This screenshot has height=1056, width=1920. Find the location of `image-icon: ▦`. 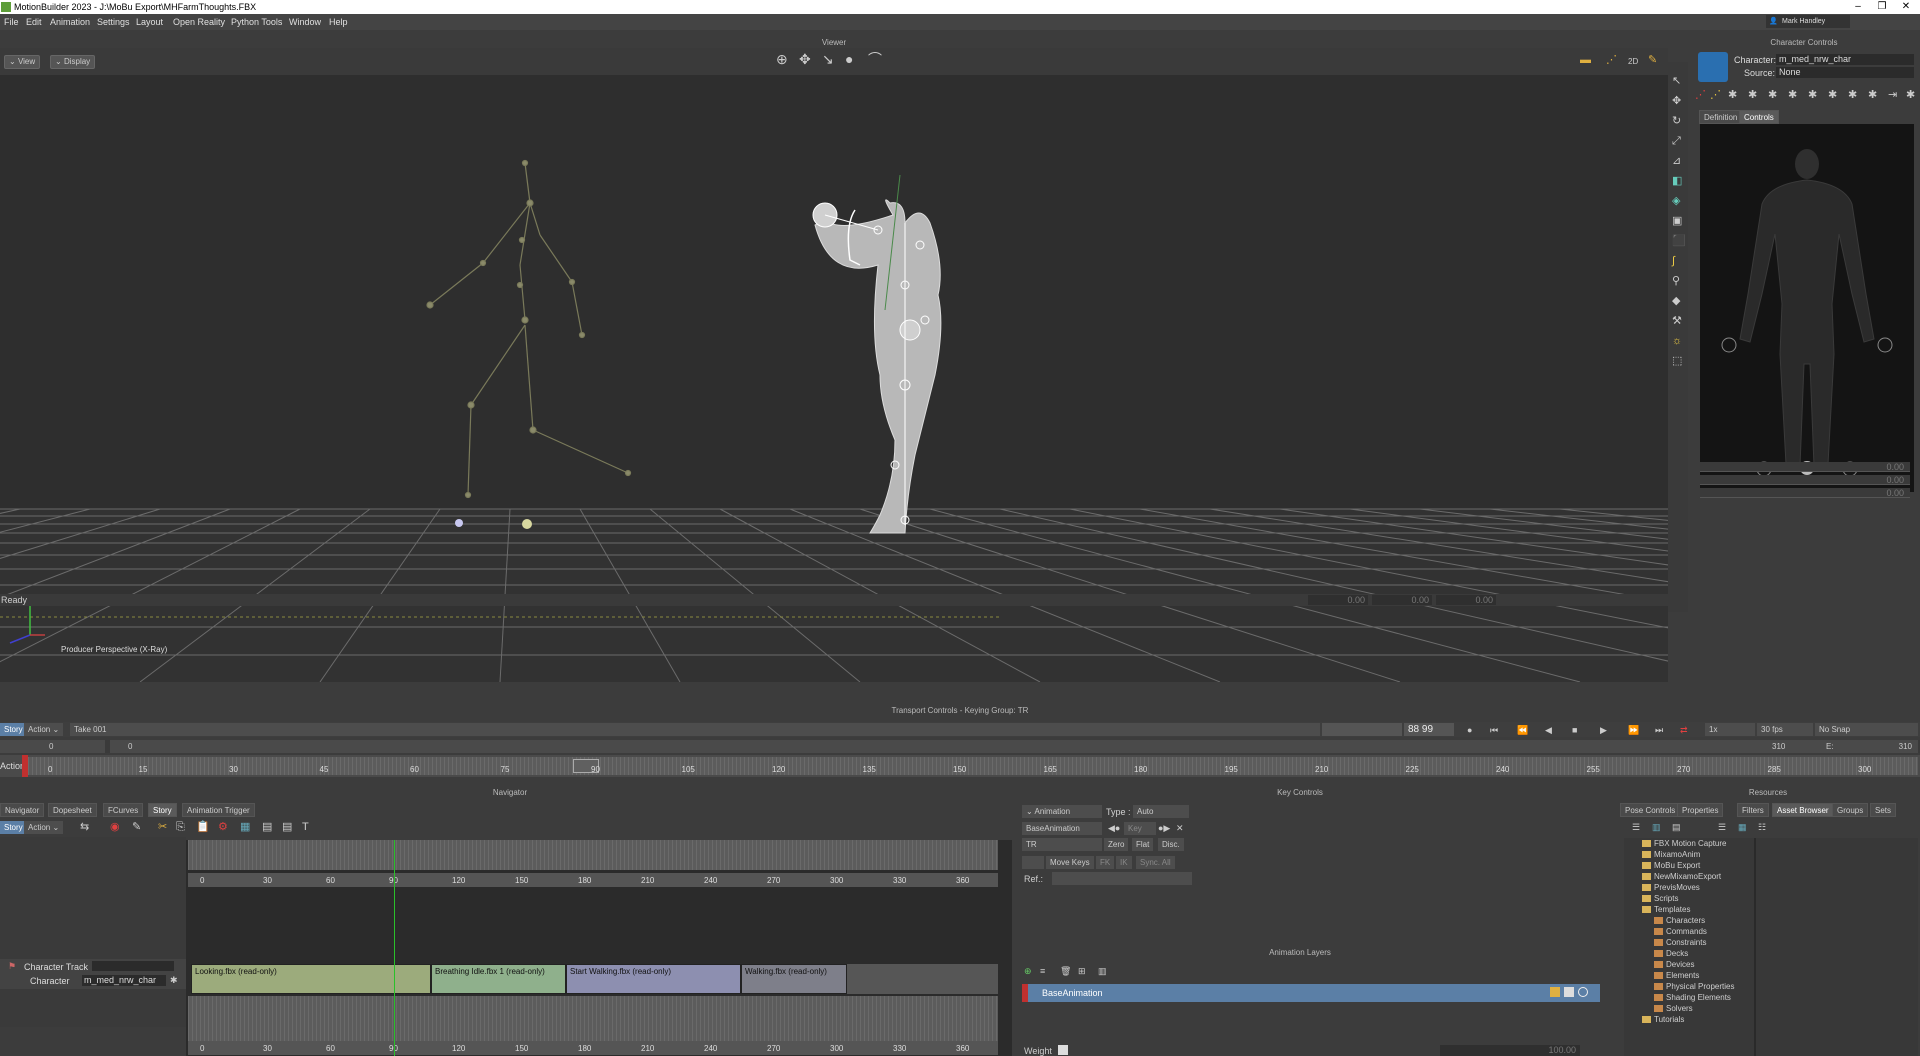

image-icon: ▦ is located at coordinates (245, 827).